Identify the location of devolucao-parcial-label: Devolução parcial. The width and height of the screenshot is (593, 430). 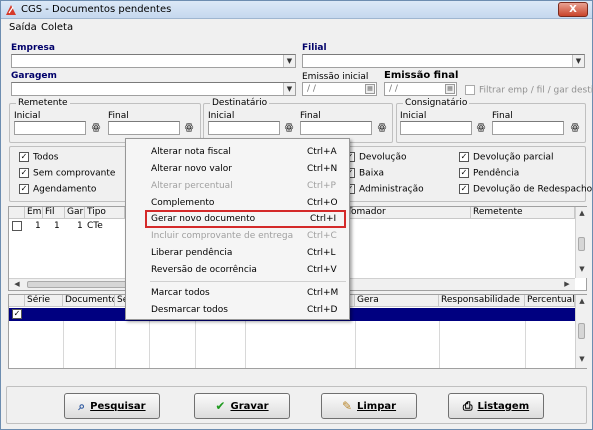
(513, 157).